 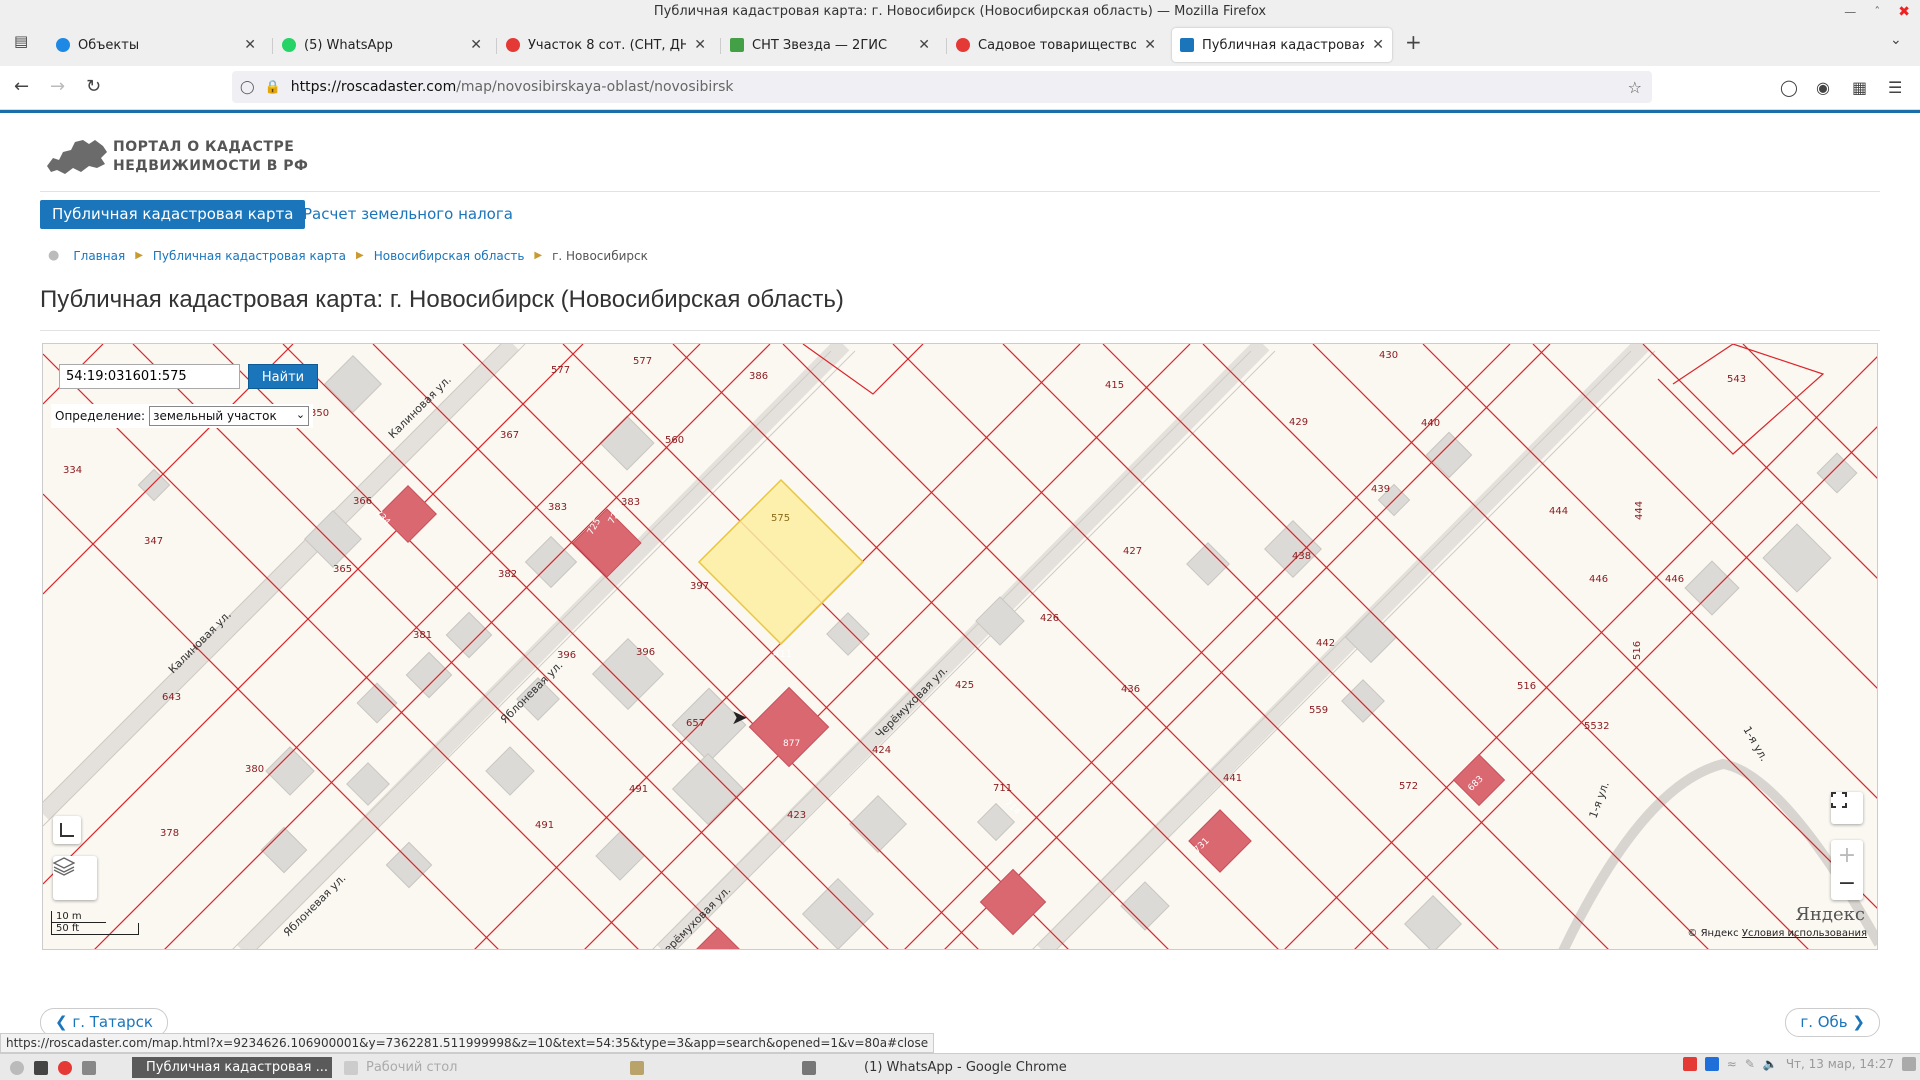 I want to click on restore-icon: ˆ, so click(x=1877, y=12).